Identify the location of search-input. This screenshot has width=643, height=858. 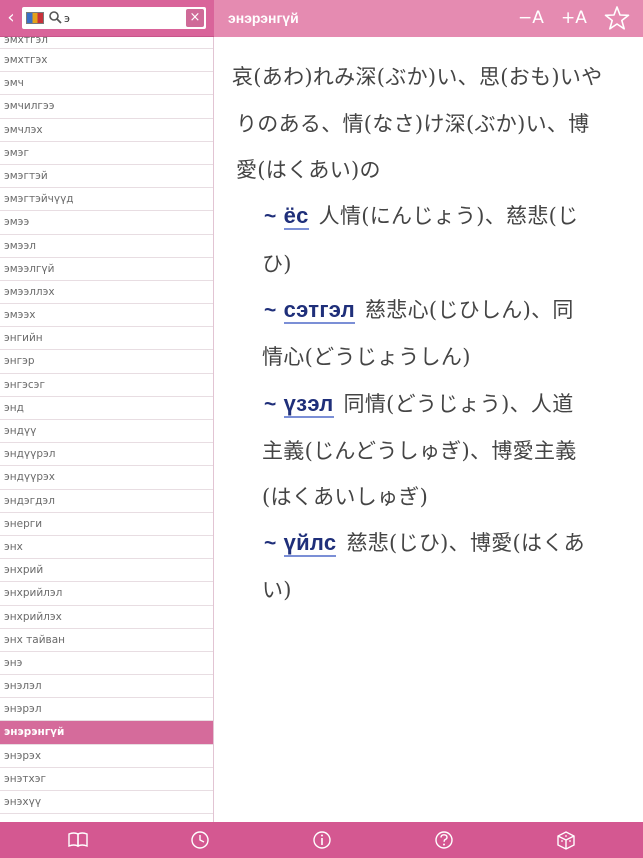
(123, 18).